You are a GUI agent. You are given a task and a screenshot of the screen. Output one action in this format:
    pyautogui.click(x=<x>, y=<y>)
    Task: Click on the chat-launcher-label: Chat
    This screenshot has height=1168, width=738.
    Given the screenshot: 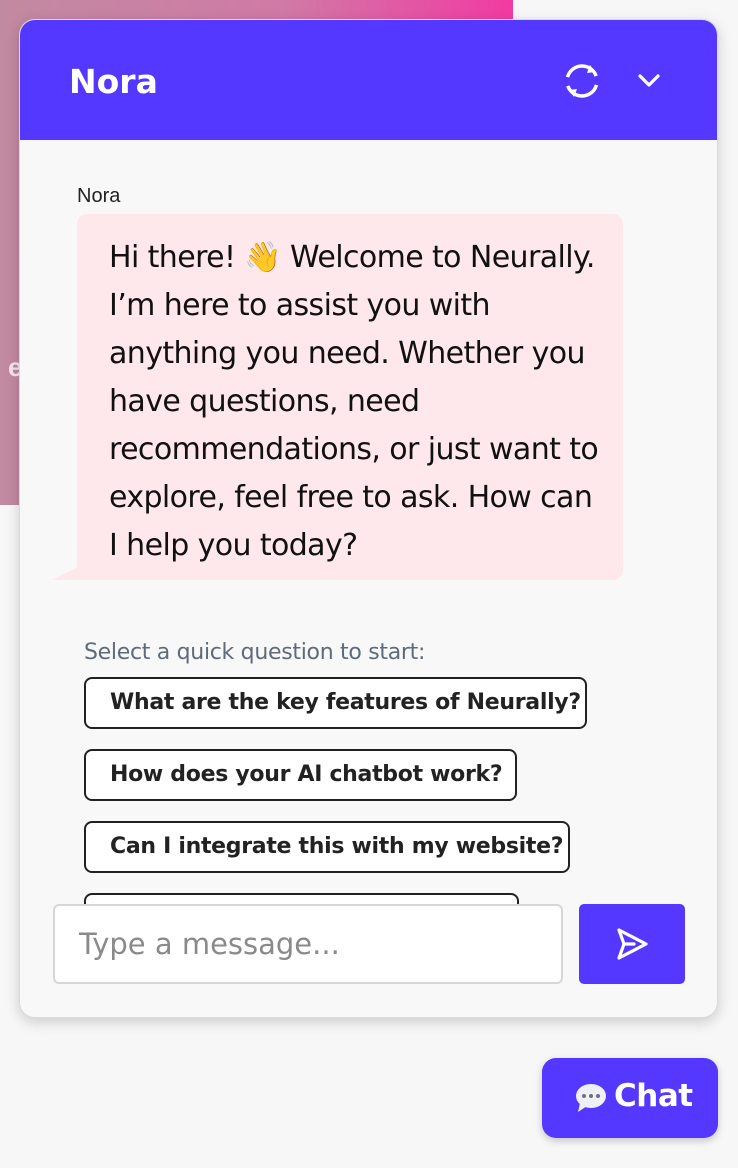 What is the action you would take?
    pyautogui.click(x=653, y=1096)
    